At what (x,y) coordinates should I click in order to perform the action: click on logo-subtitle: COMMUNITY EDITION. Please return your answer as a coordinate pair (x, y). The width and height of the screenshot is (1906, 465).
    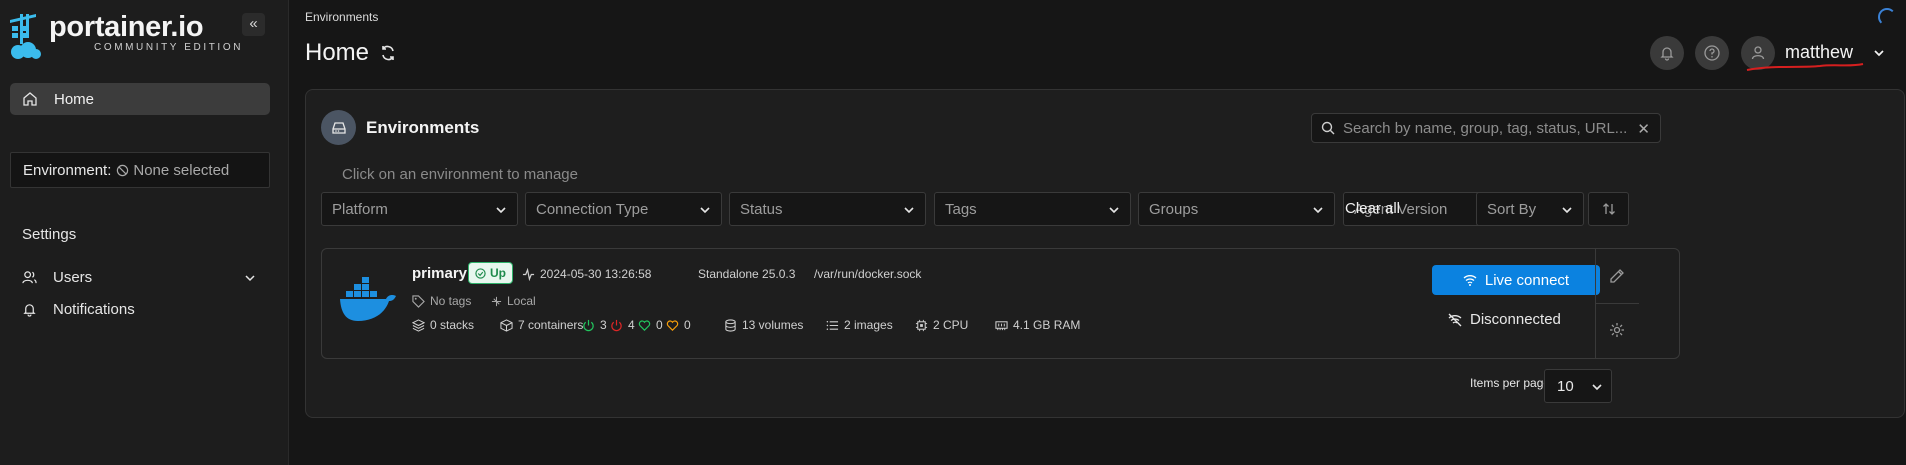
    Looking at the image, I should click on (169, 47).